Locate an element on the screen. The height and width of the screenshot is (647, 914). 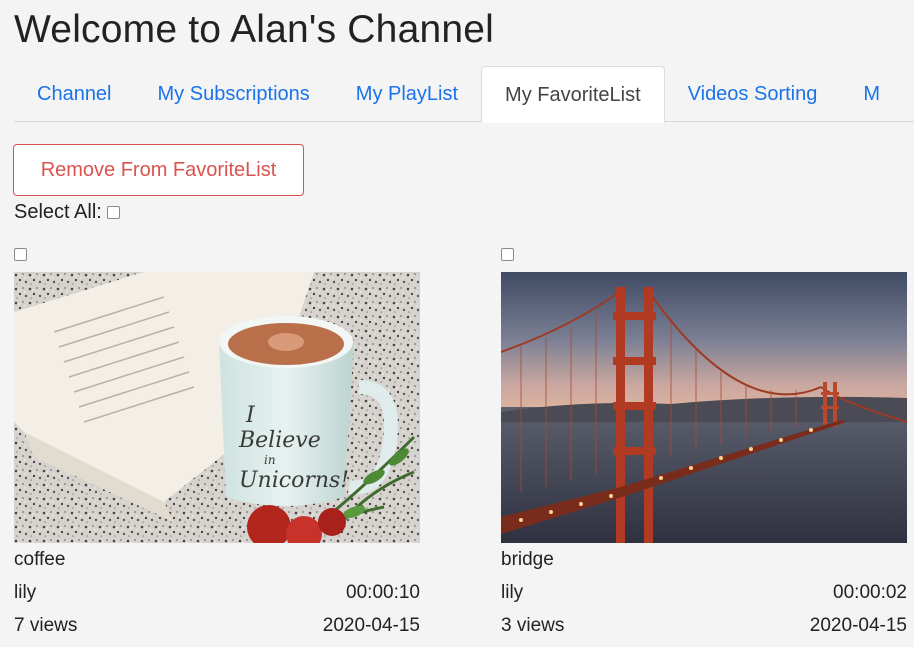
remove-from-favoritelist-button: Remove From FavoriteList is located at coordinates (158, 170).